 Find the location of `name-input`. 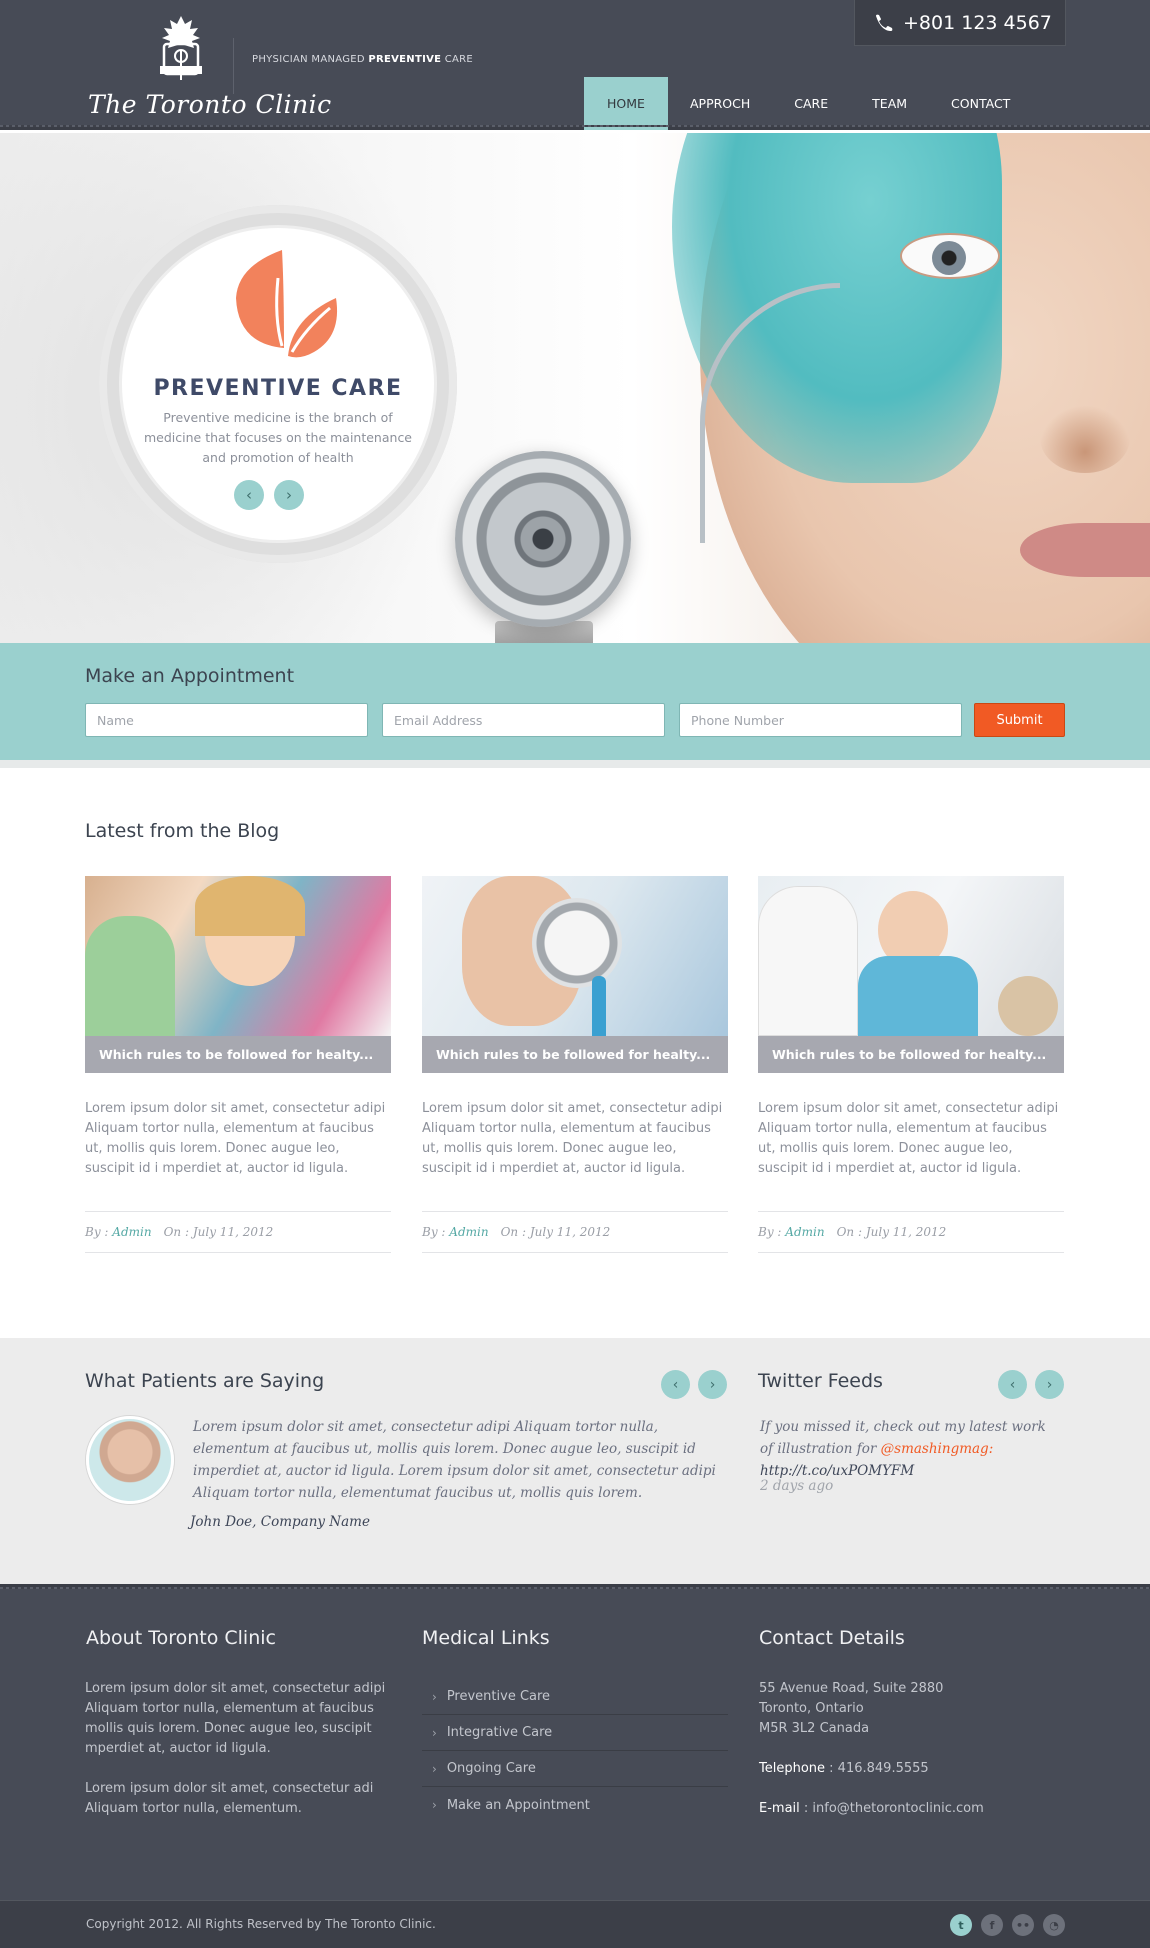

name-input is located at coordinates (226, 720).